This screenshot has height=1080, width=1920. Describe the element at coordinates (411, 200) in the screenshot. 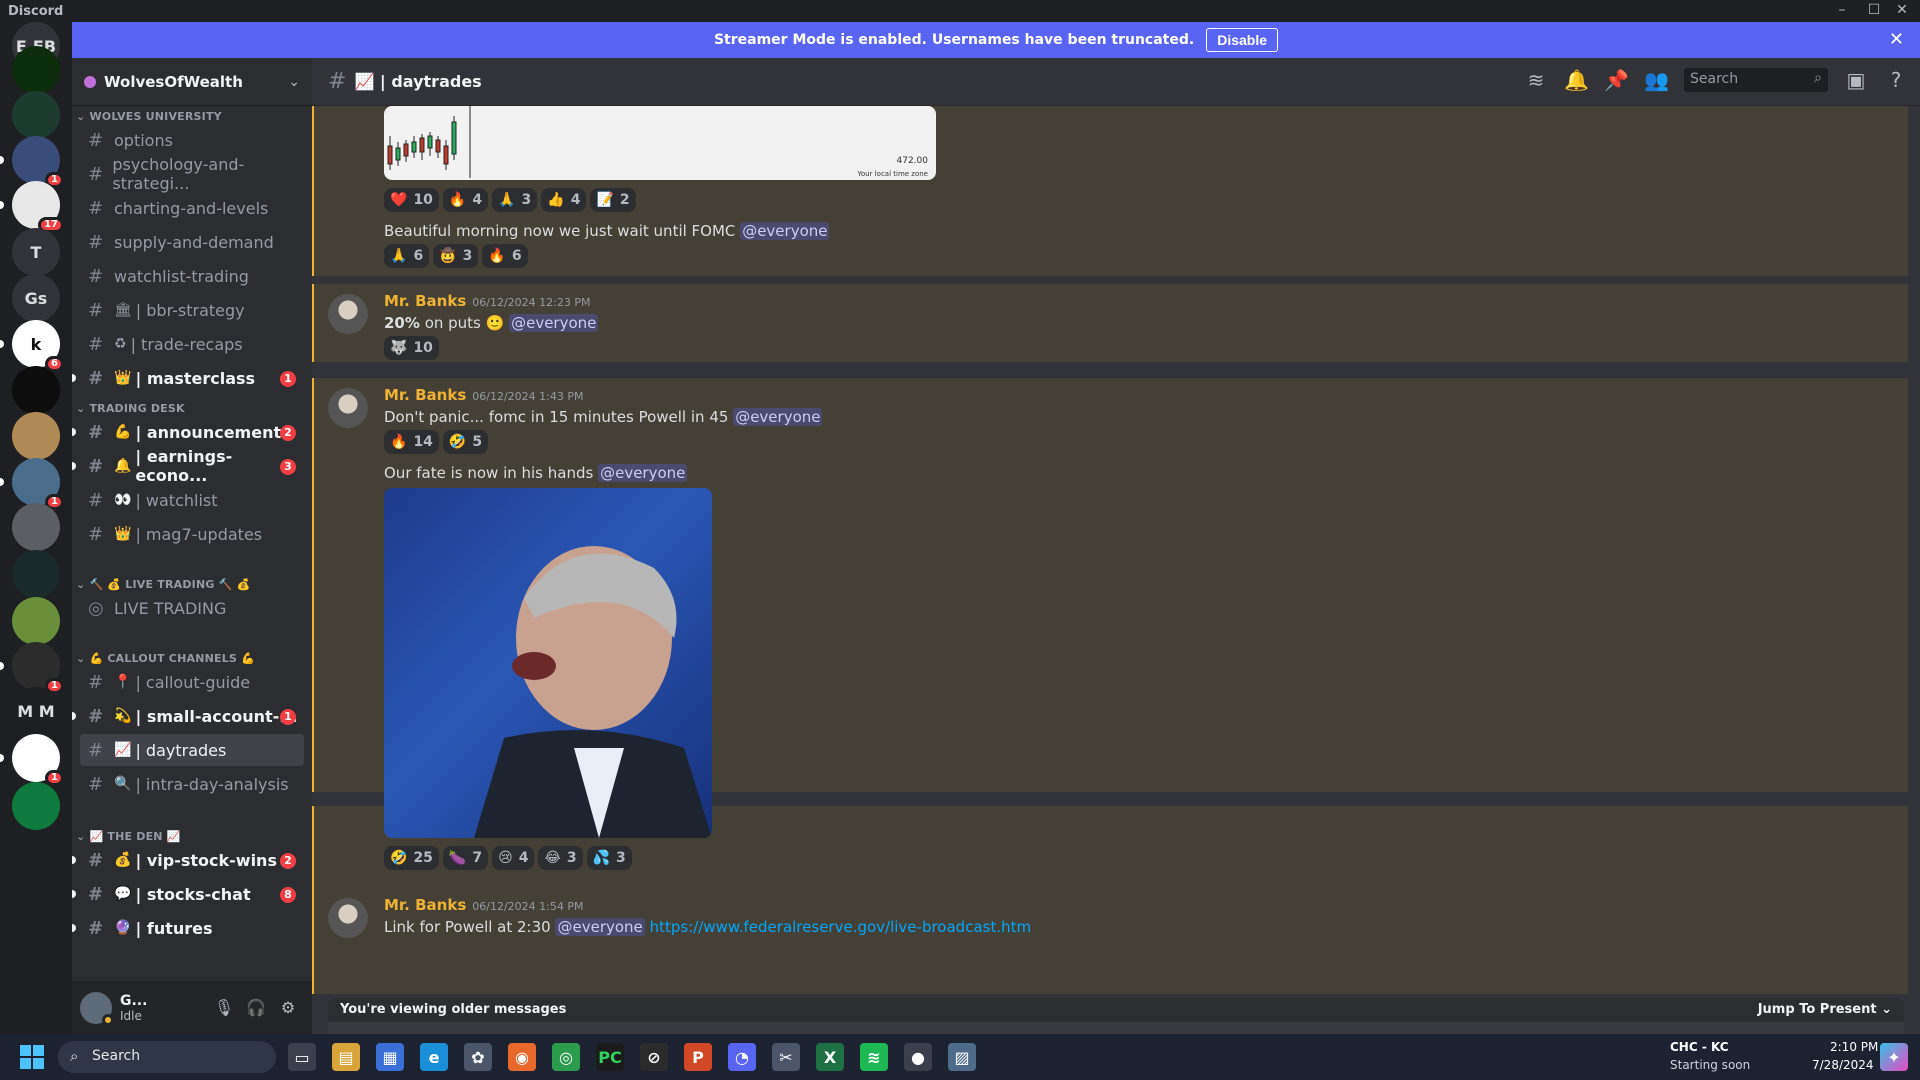

I see `reaction-button: ❤️ 10` at that location.